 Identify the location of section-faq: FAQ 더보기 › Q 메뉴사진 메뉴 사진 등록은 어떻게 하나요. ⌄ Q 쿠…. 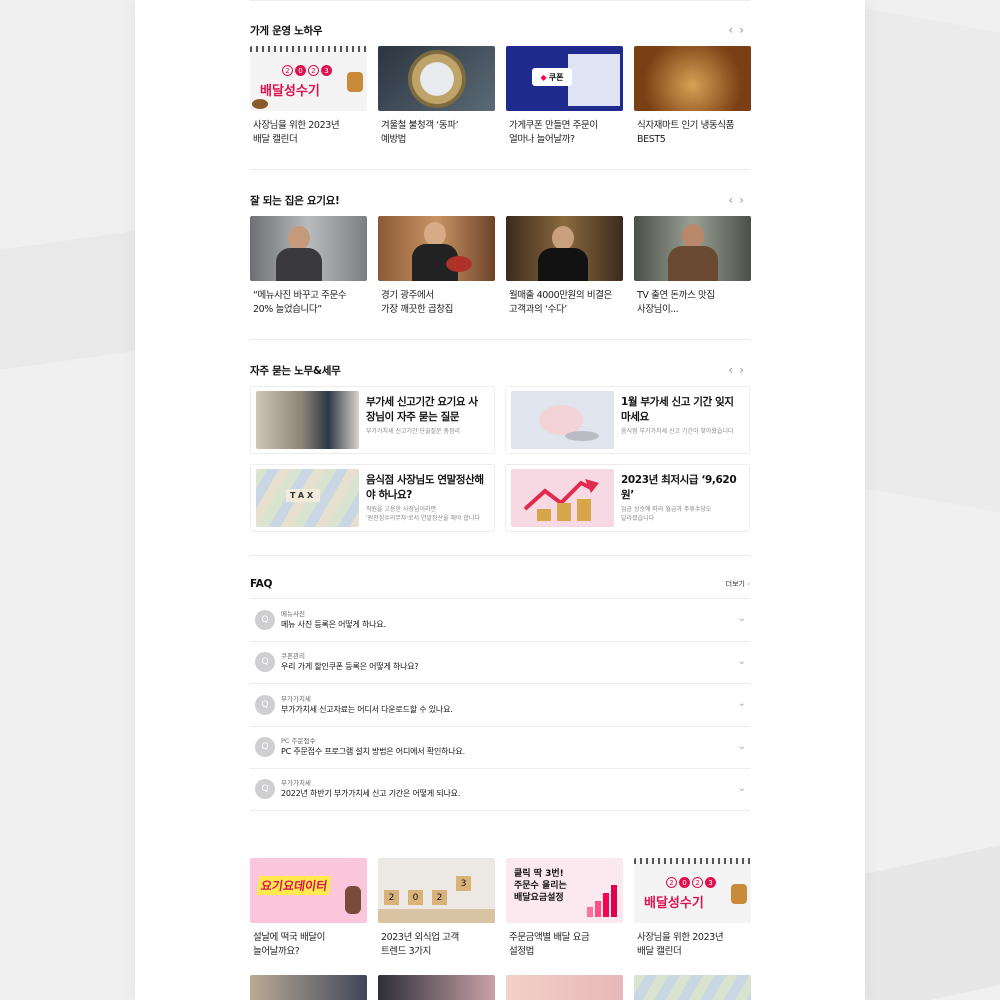
(500, 694).